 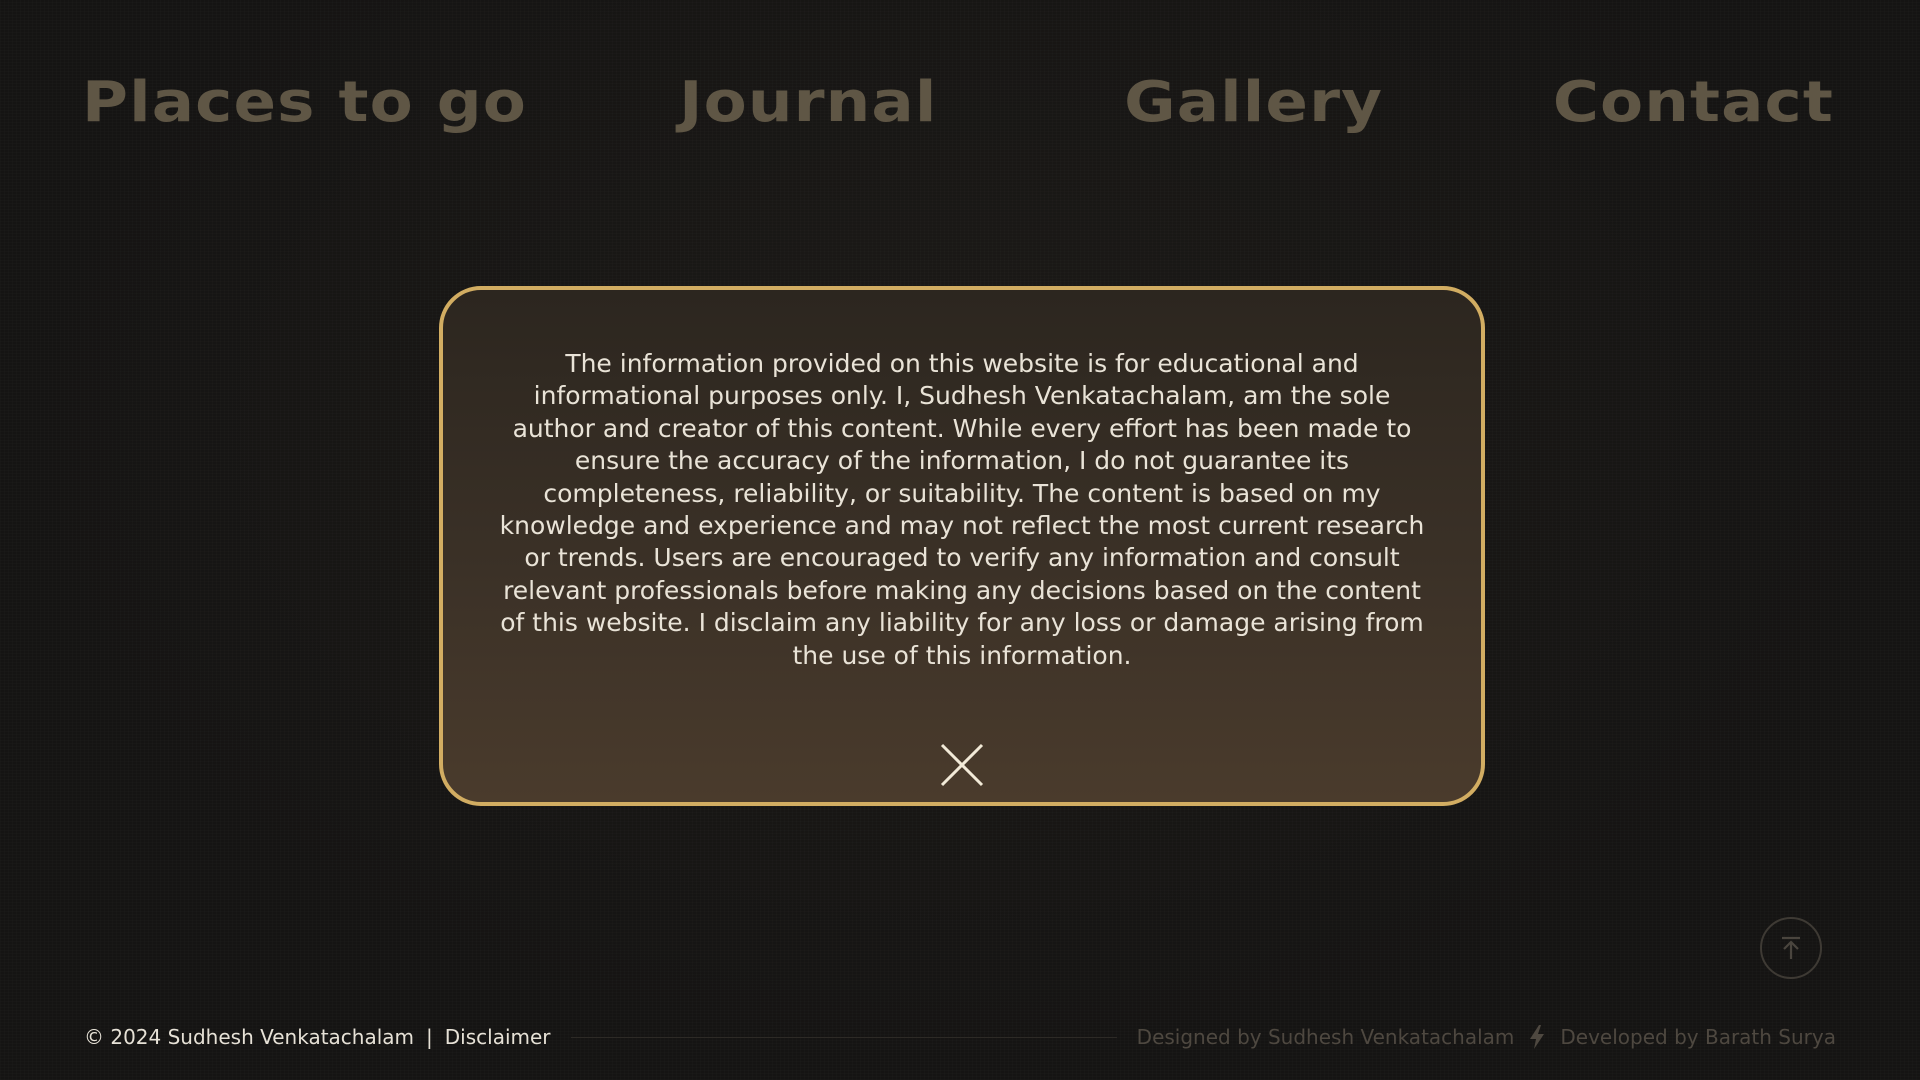 What do you see at coordinates (1326, 1037) in the screenshot?
I see `designed-by-credit: Designed by Sudhesh Venkatachalam` at bounding box center [1326, 1037].